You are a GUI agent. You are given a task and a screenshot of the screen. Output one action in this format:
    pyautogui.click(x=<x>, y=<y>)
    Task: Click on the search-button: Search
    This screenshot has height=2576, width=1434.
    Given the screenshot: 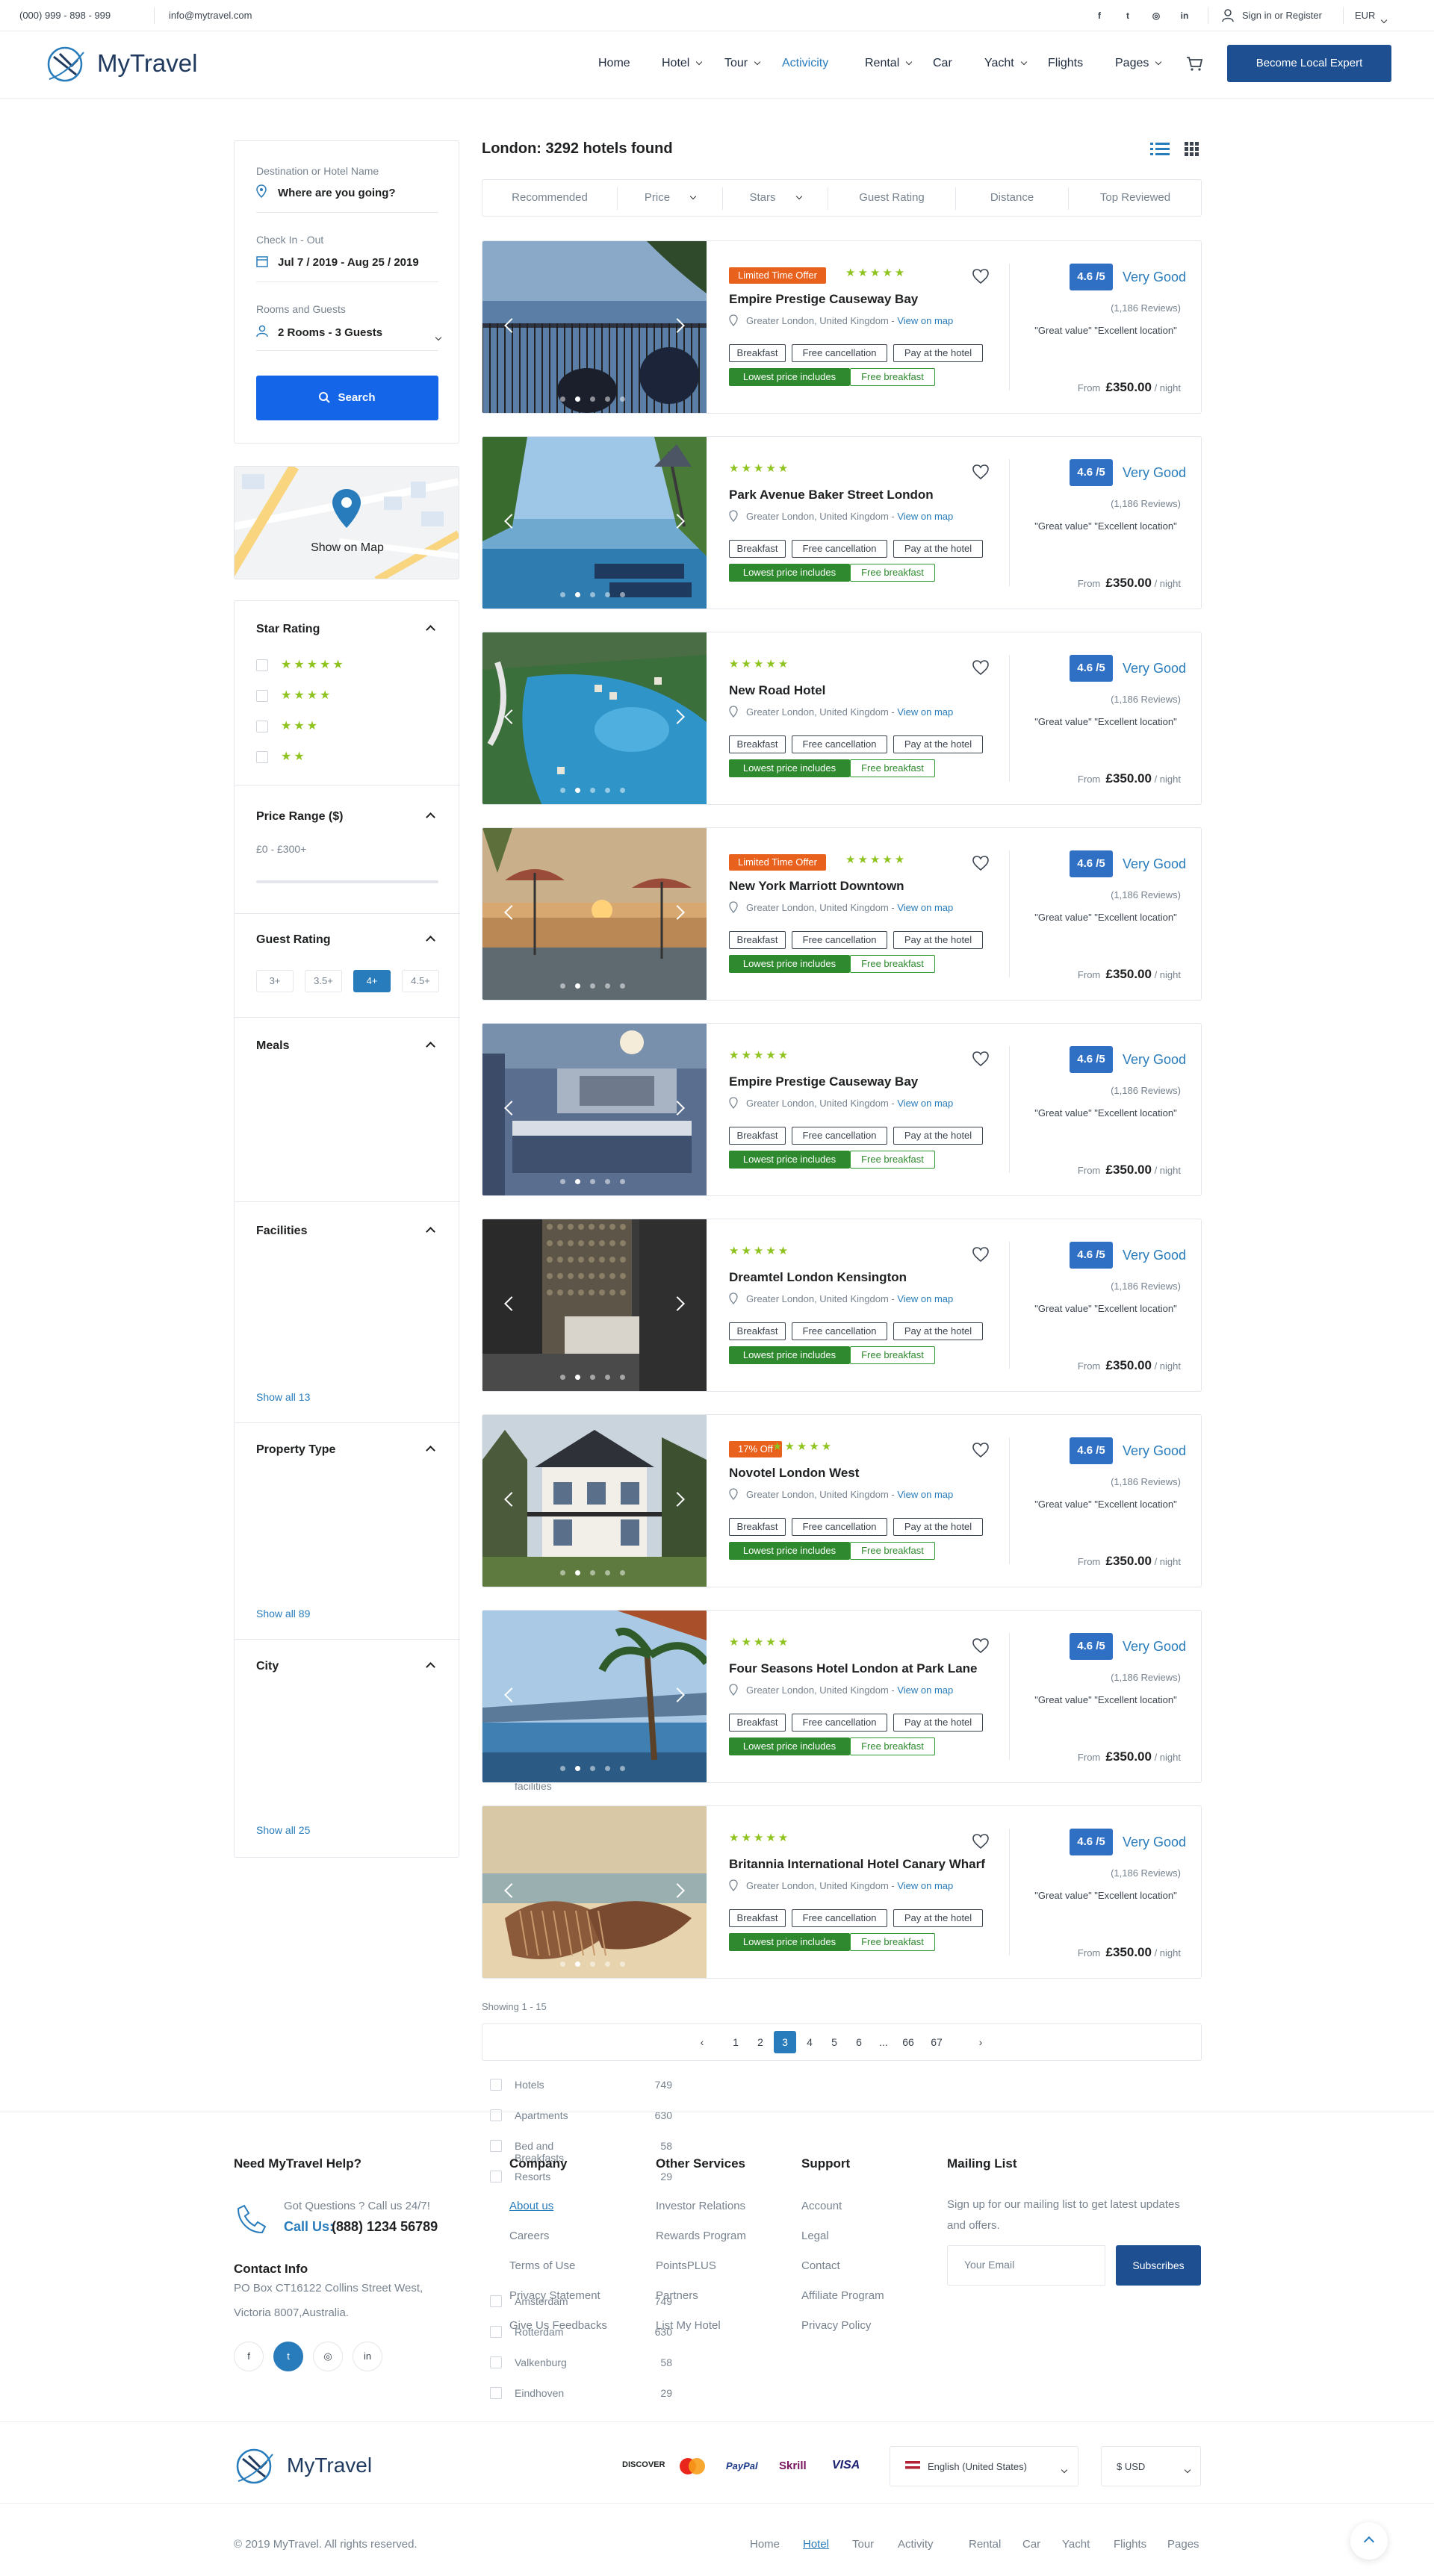 What is the action you would take?
    pyautogui.click(x=347, y=398)
    